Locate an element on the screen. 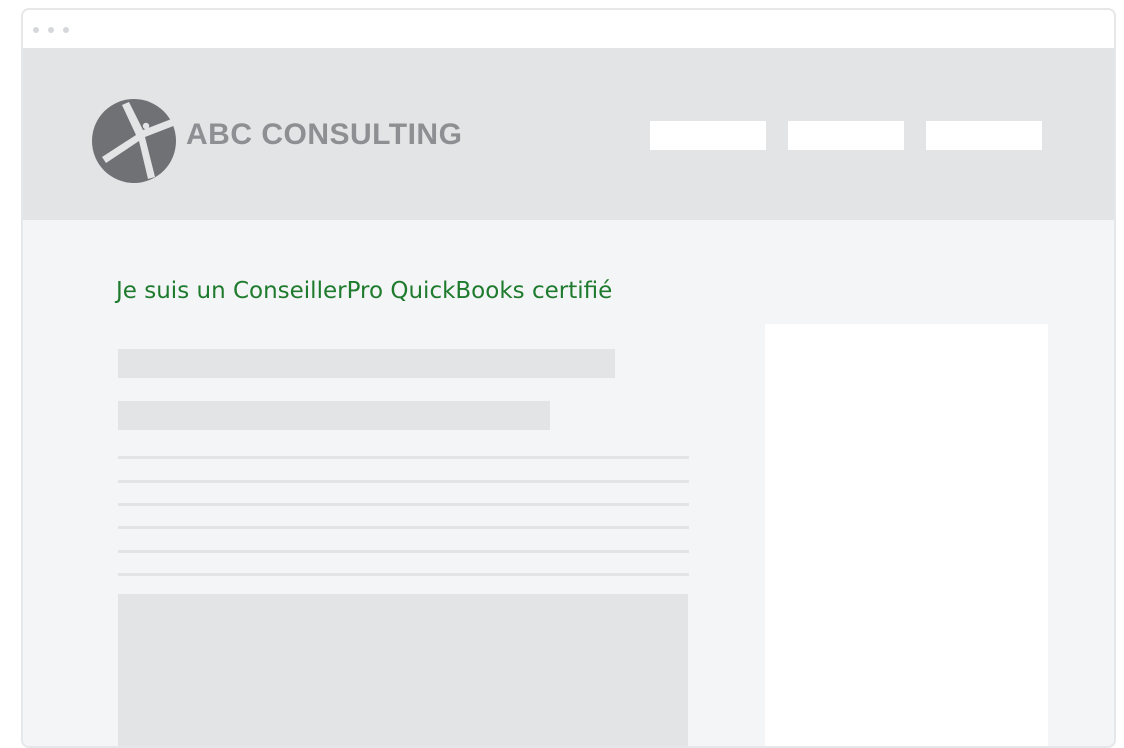  sidebar-panel is located at coordinates (906, 535).